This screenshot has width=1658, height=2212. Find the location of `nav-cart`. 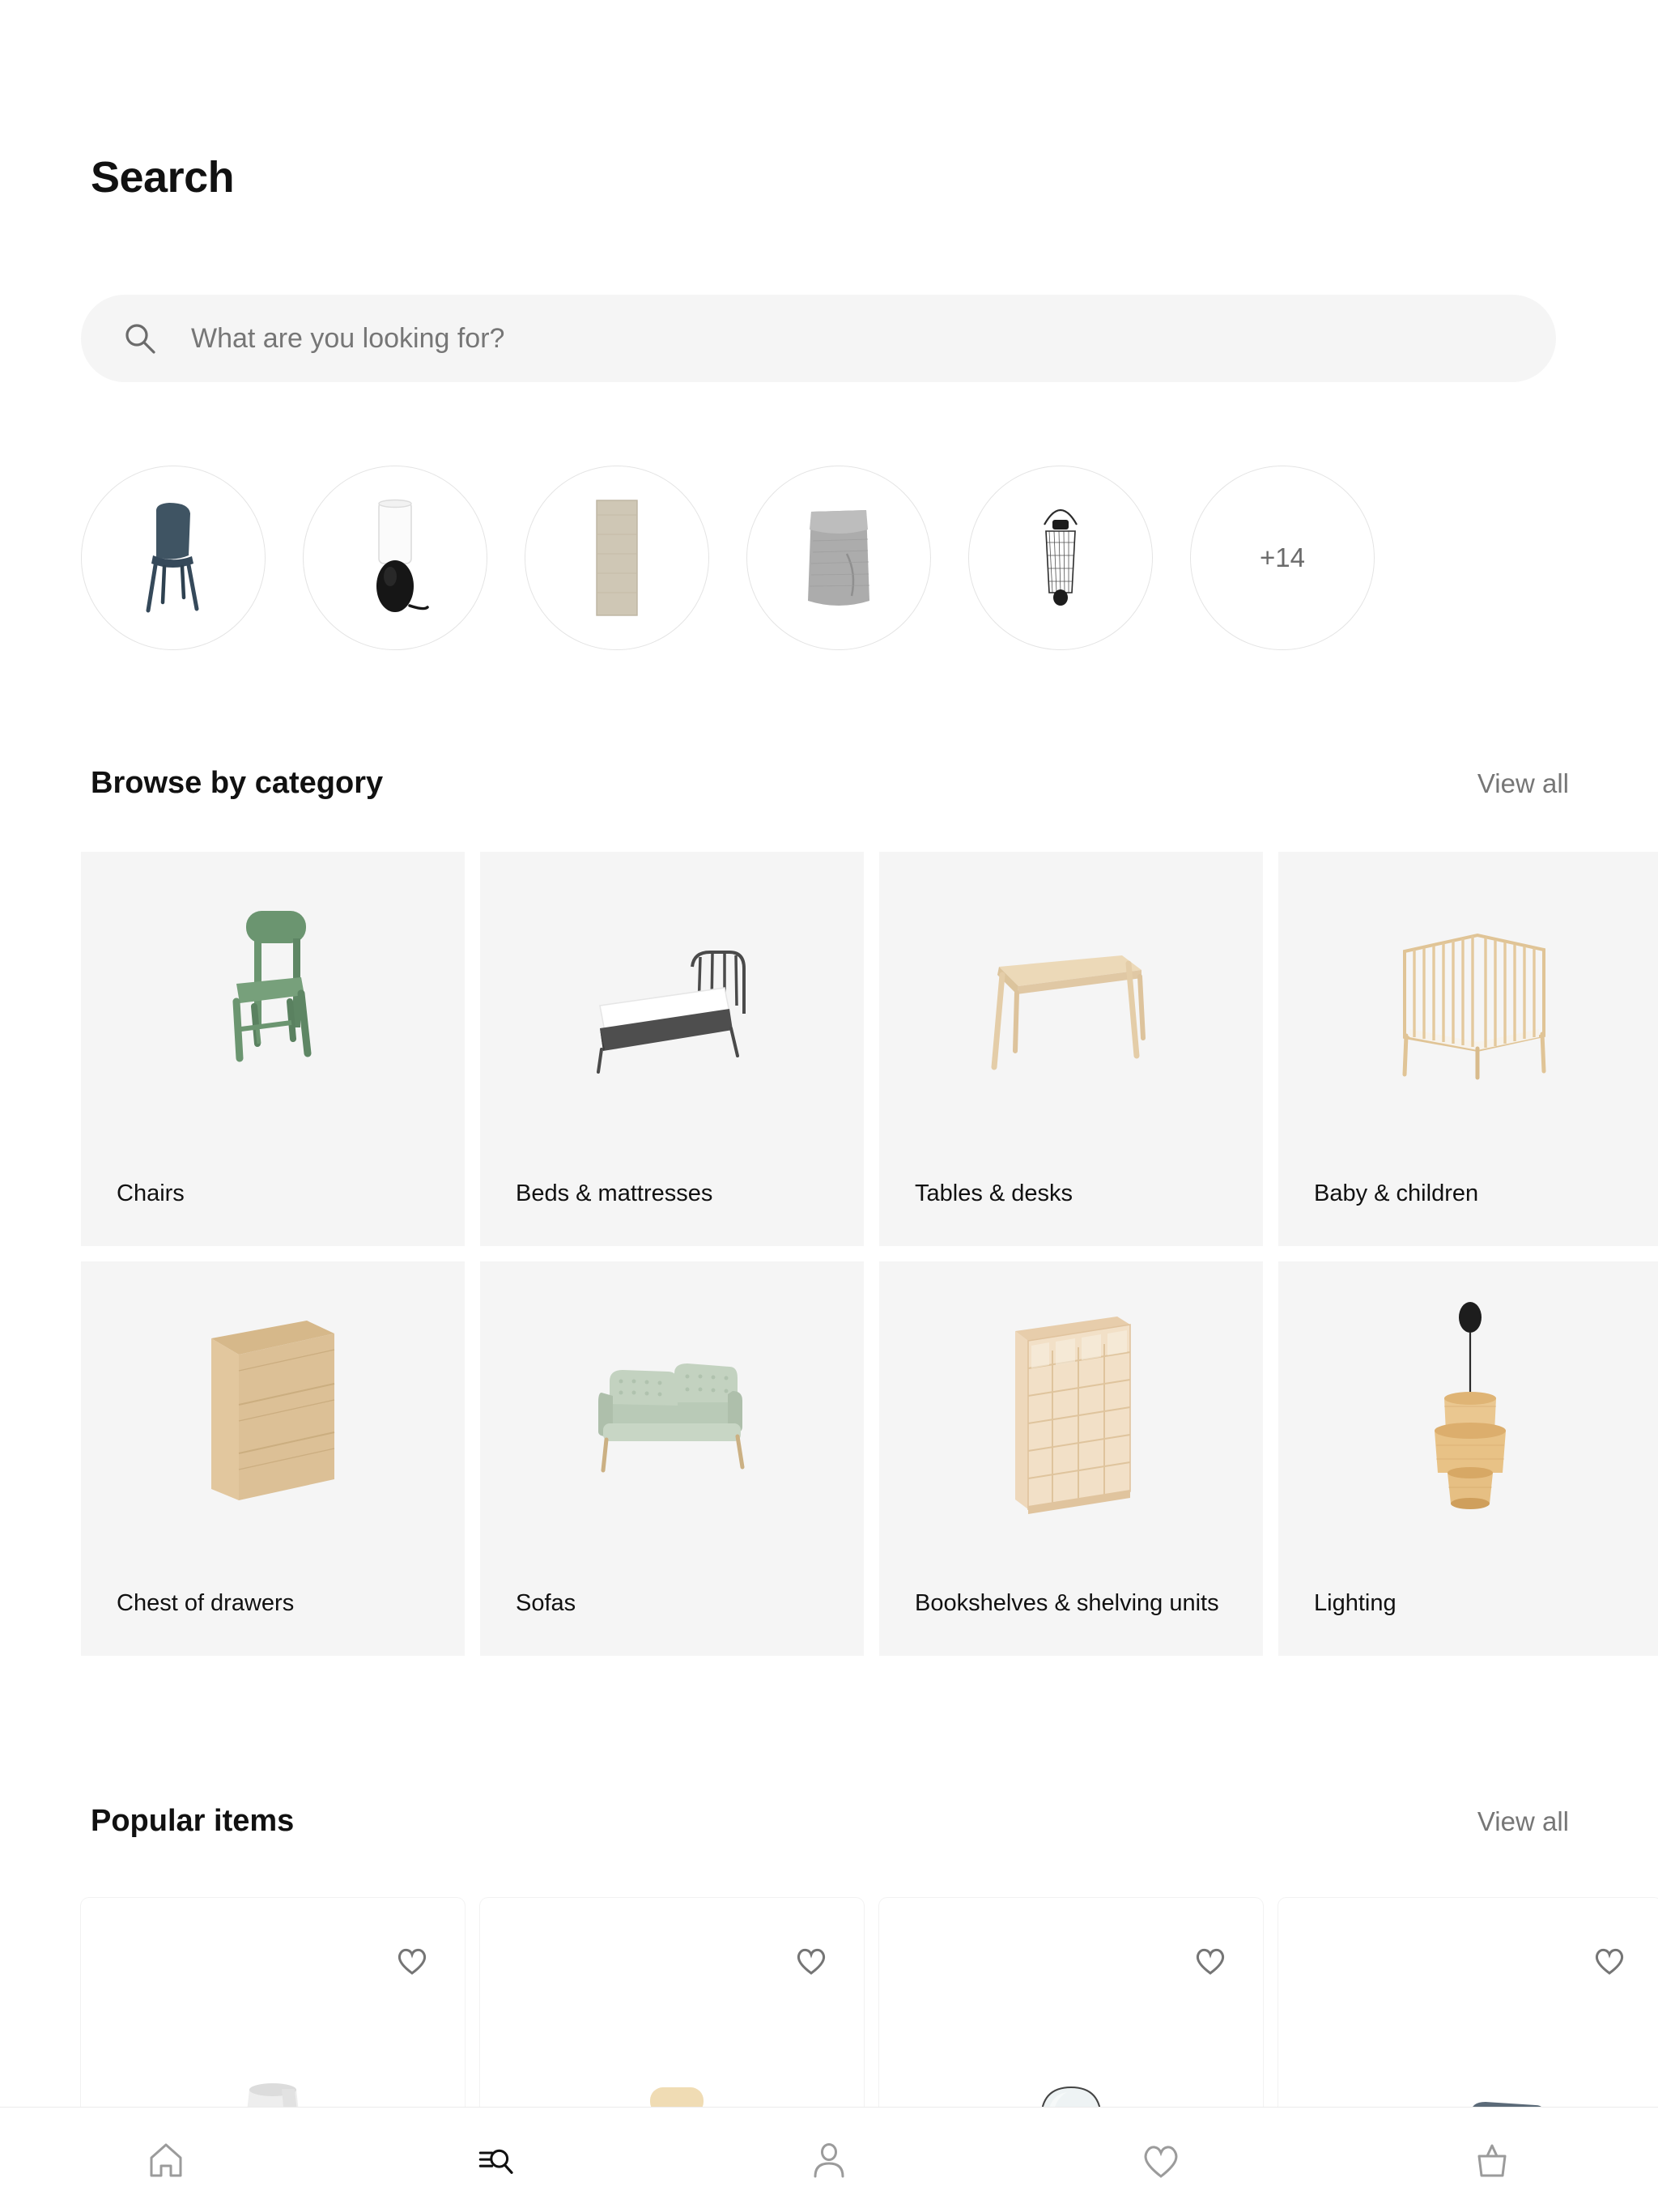

nav-cart is located at coordinates (1492, 2160).